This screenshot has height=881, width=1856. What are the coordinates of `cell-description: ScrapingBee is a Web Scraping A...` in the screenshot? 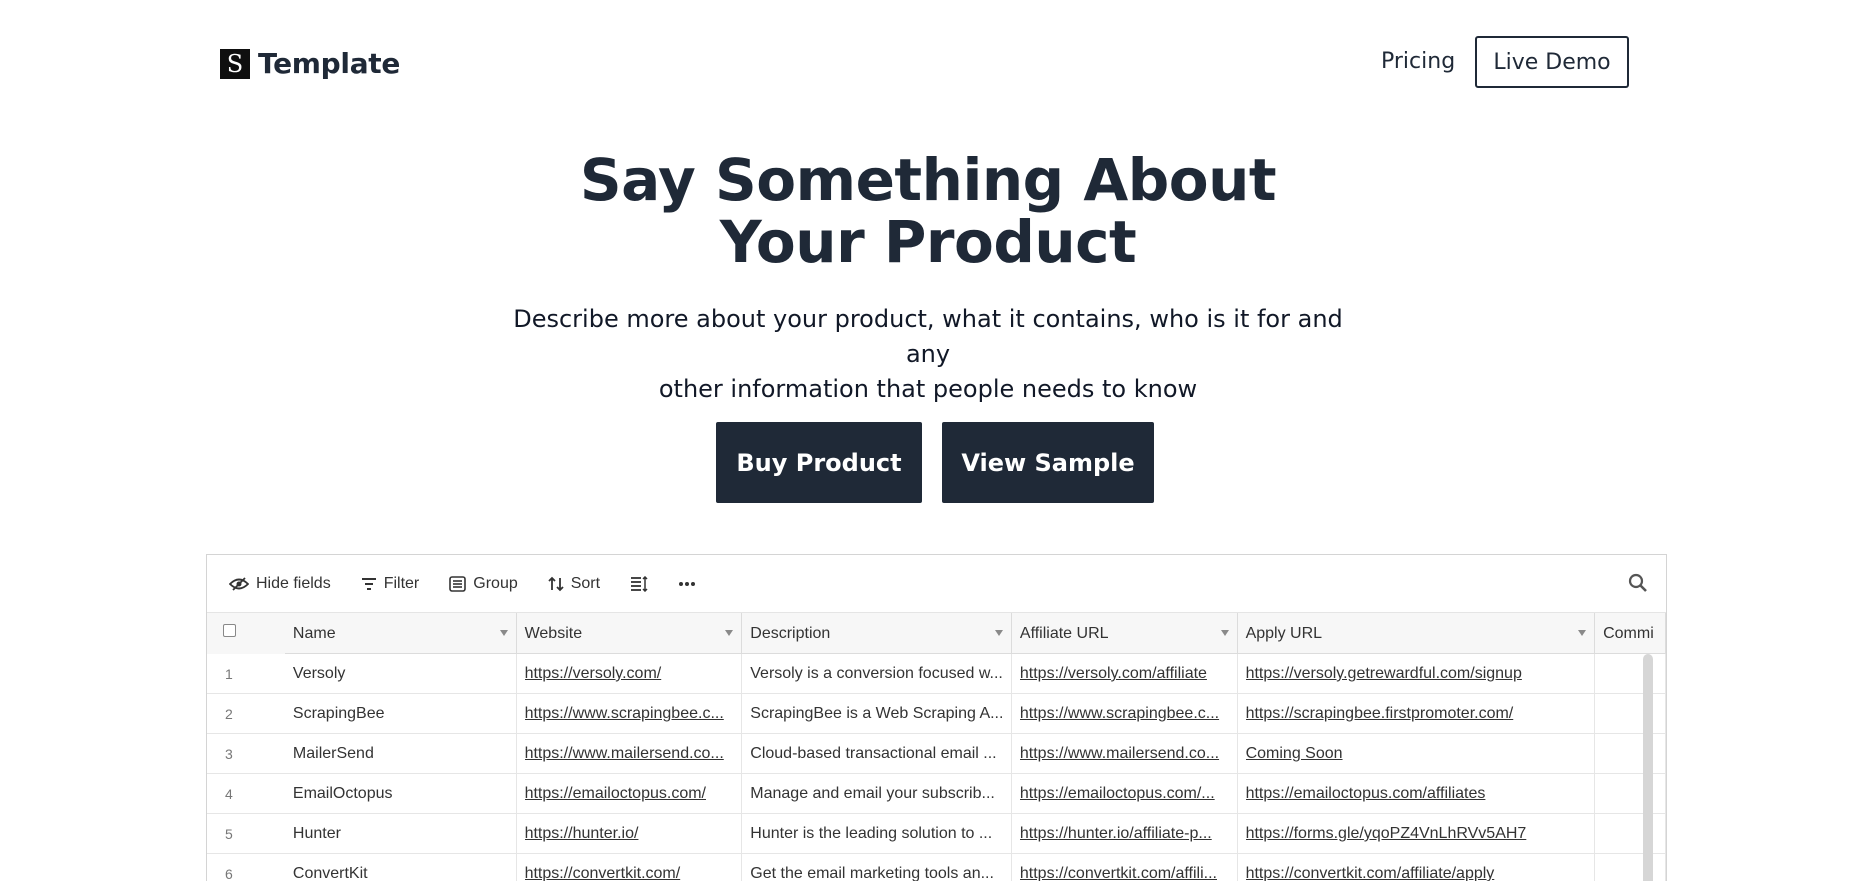 It's located at (877, 714).